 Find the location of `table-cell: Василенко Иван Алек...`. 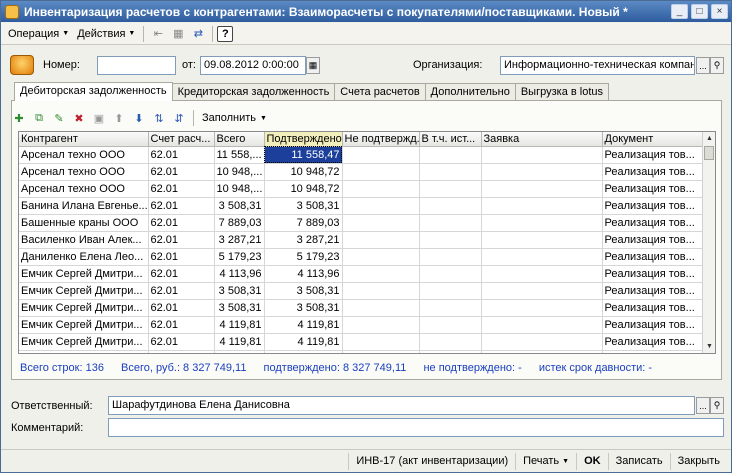

table-cell: Василенко Иван Алек... is located at coordinates (84, 240).